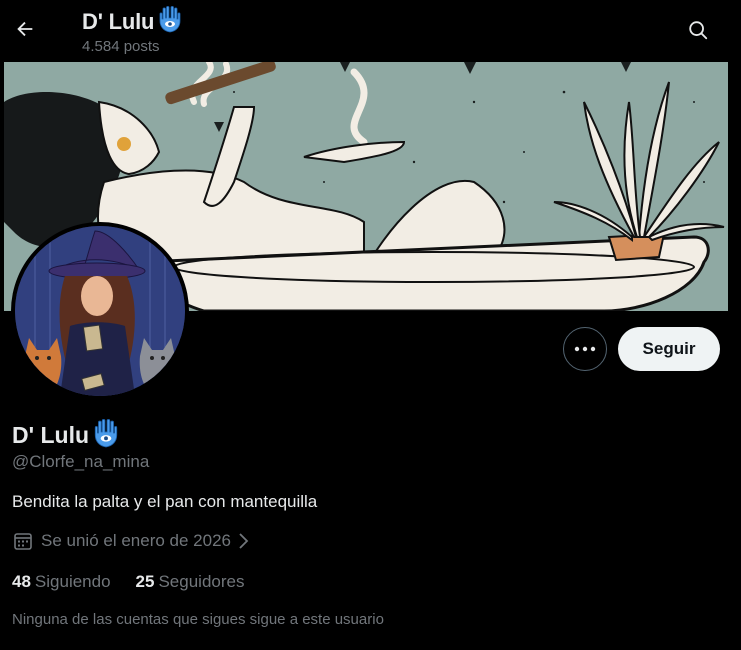 The width and height of the screenshot is (741, 650). What do you see at coordinates (121, 46) in the screenshot?
I see `header-posts-count: 4.584 posts` at bounding box center [121, 46].